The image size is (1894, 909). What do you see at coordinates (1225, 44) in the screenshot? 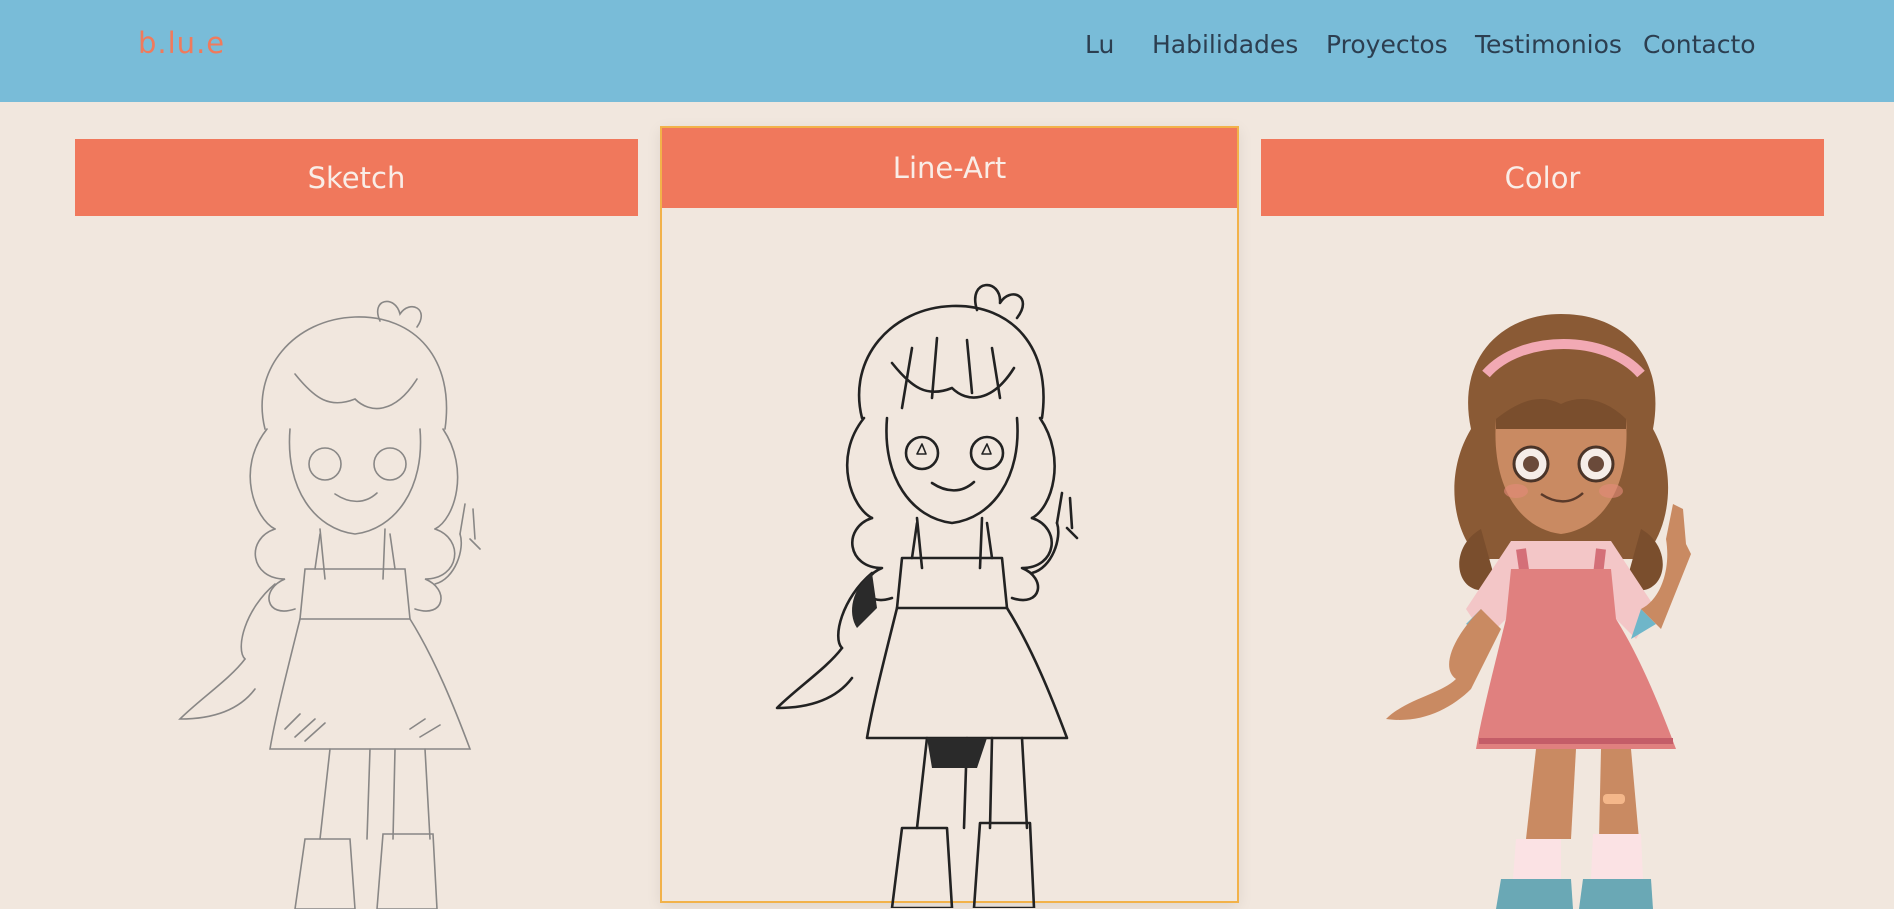
I see `nav-link-habilidades: Habilidades` at bounding box center [1225, 44].